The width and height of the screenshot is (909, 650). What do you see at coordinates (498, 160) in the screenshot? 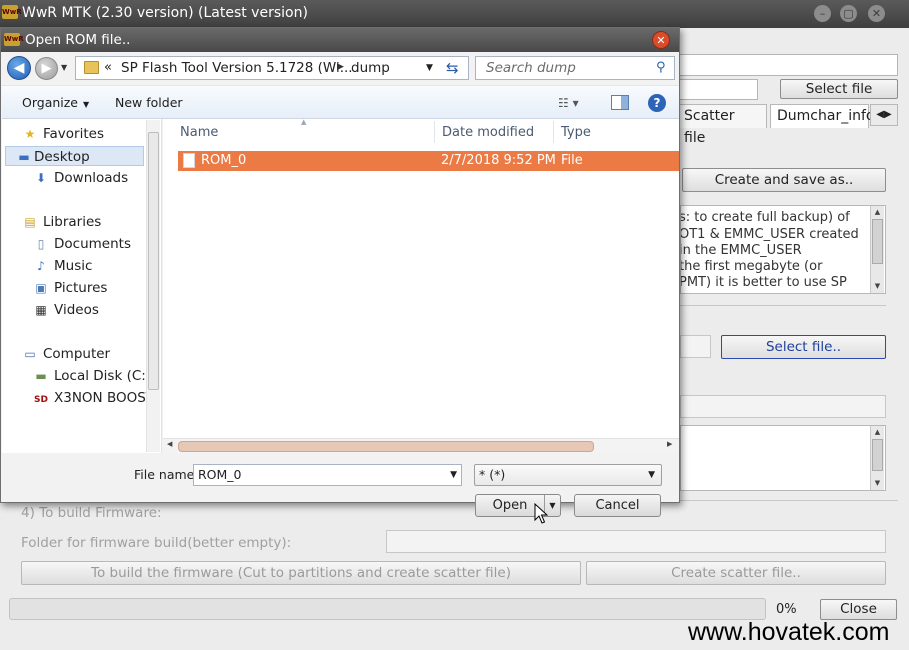
I see `file-date: 2/7/2018 9:52 PM` at bounding box center [498, 160].